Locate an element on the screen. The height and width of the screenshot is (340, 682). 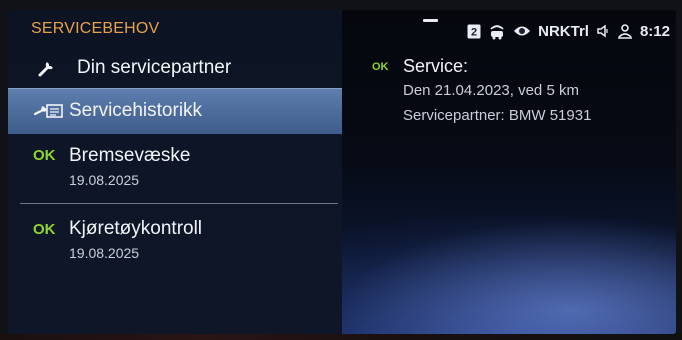
channel-badge-icon: 2 is located at coordinates (474, 31).